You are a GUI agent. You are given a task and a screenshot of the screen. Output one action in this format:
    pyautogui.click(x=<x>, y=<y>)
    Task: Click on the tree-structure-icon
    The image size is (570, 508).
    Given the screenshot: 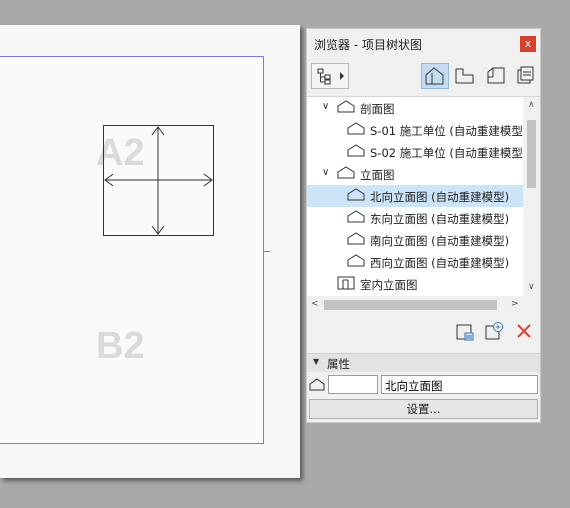 What is the action you would take?
    pyautogui.click(x=330, y=76)
    